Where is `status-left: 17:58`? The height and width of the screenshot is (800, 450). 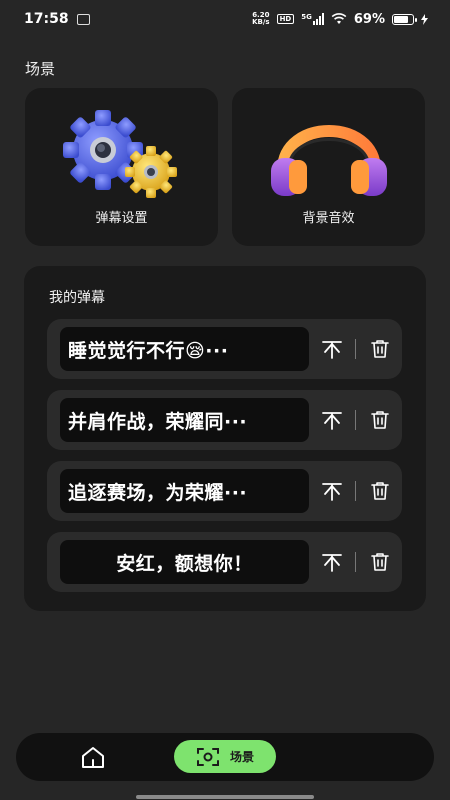 status-left: 17:58 is located at coordinates (57, 19).